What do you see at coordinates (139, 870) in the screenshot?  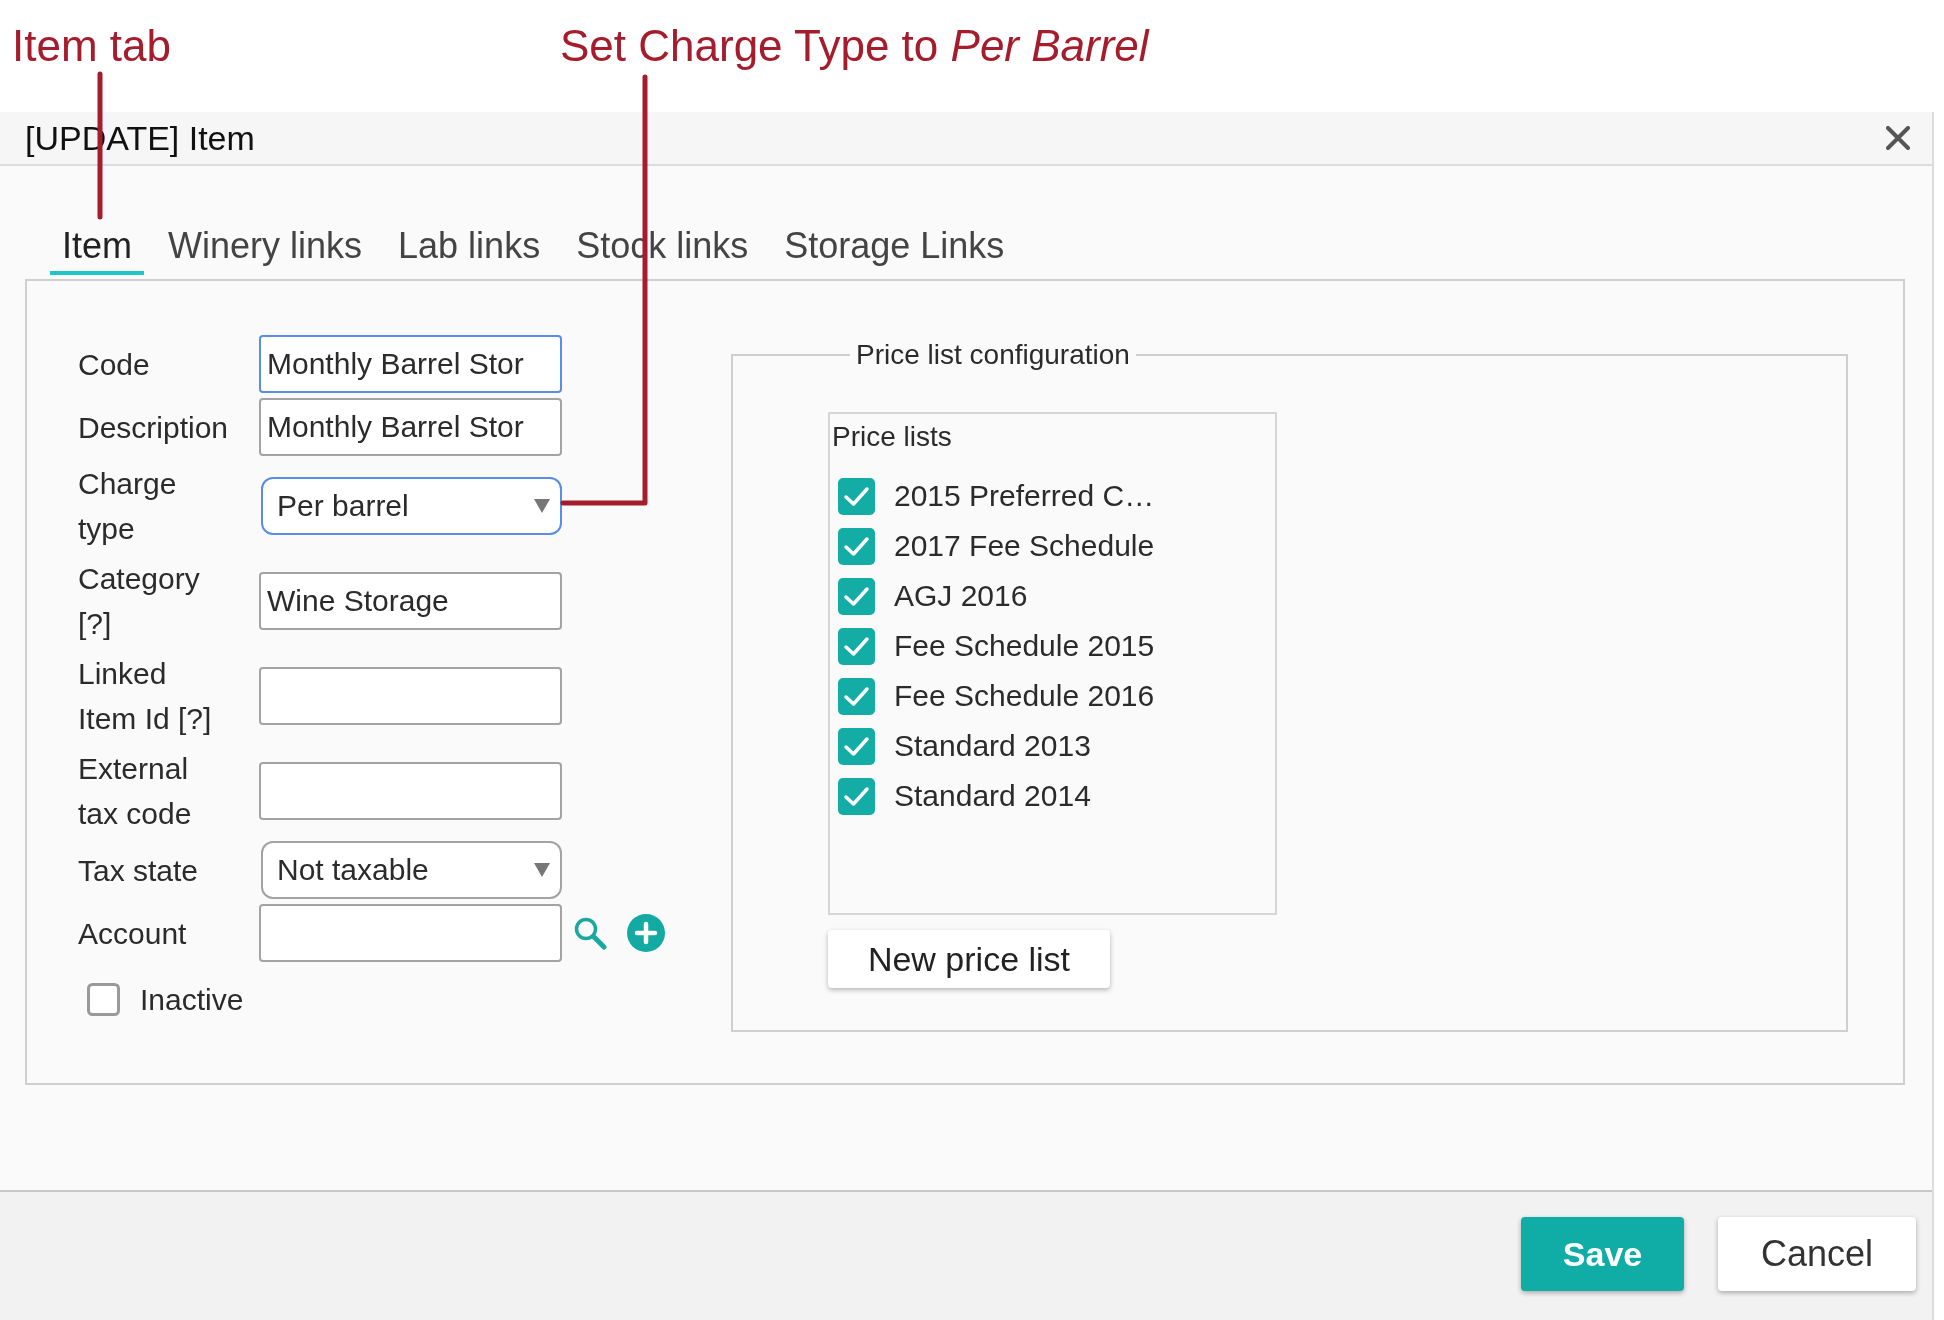 I see `field-label: Tax state` at bounding box center [139, 870].